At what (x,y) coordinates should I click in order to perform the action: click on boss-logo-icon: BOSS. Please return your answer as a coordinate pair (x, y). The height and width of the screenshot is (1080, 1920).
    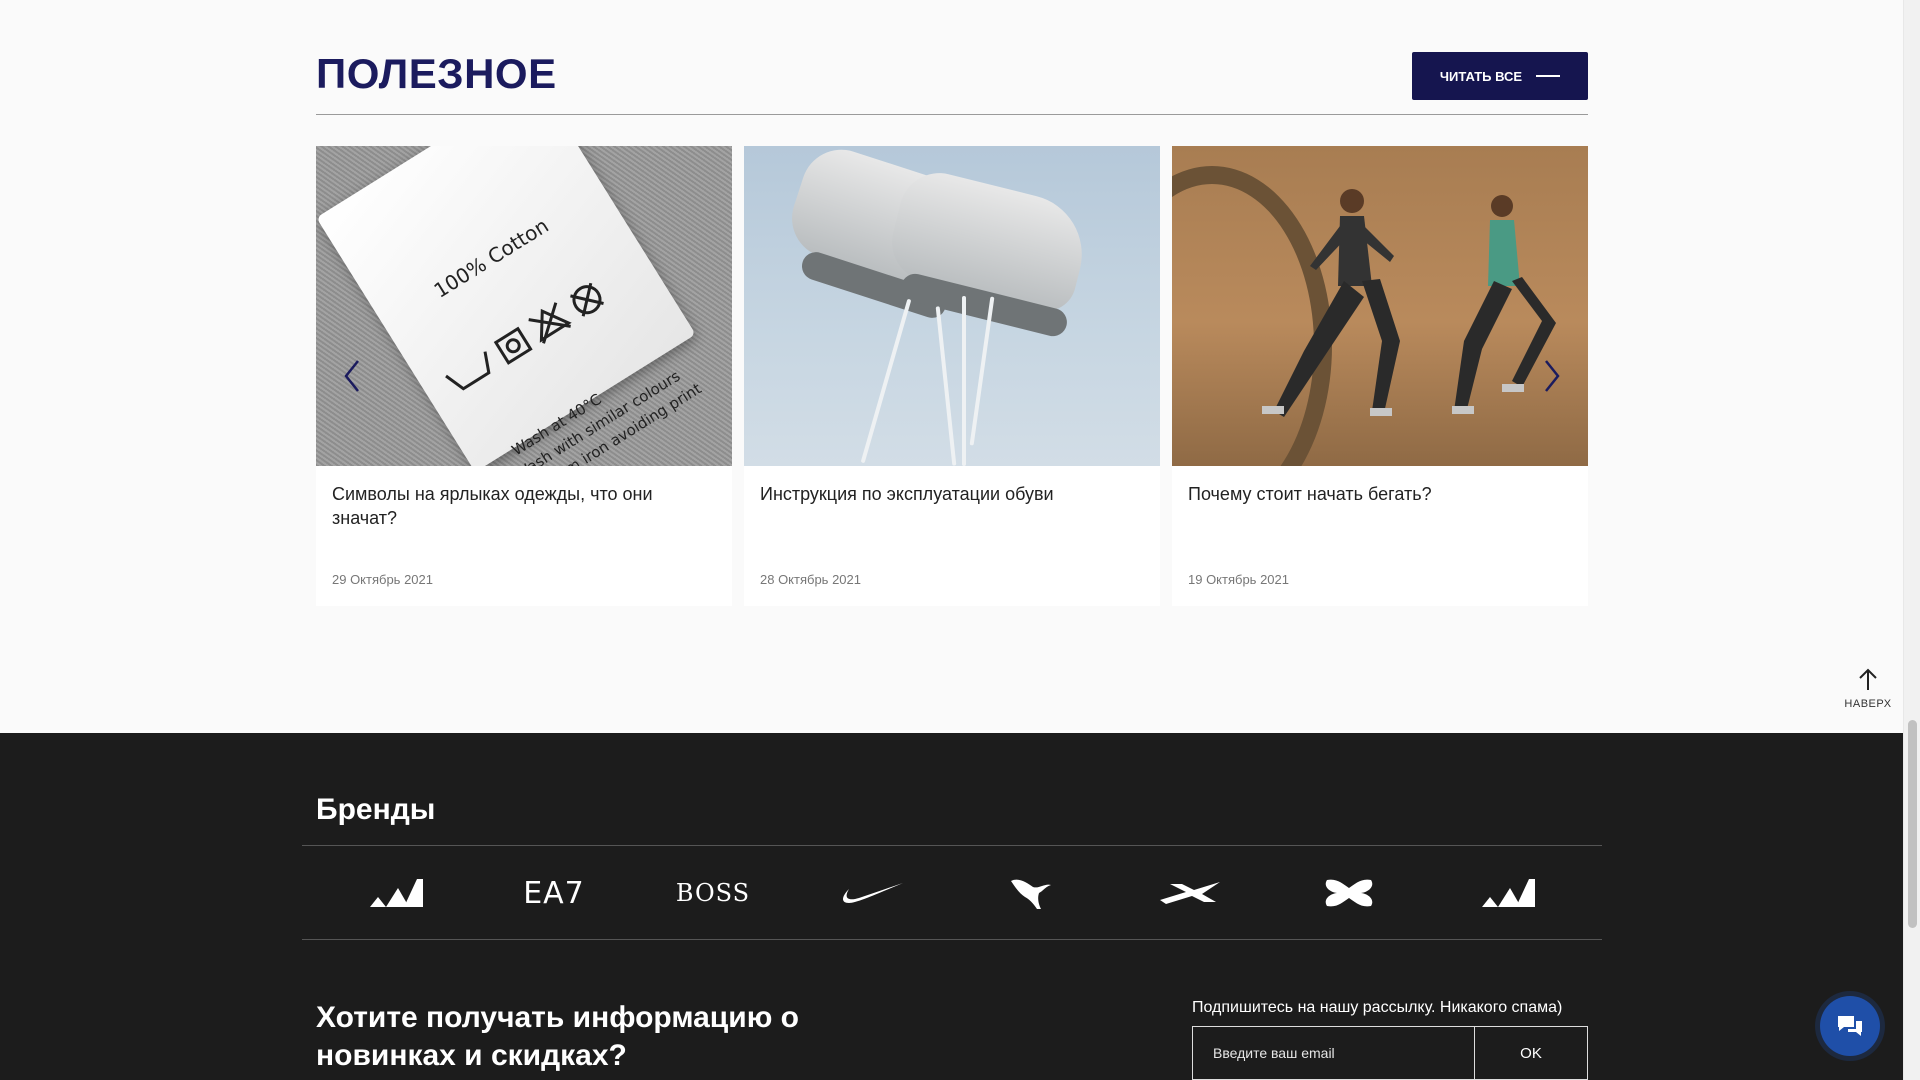
    Looking at the image, I should click on (713, 893).